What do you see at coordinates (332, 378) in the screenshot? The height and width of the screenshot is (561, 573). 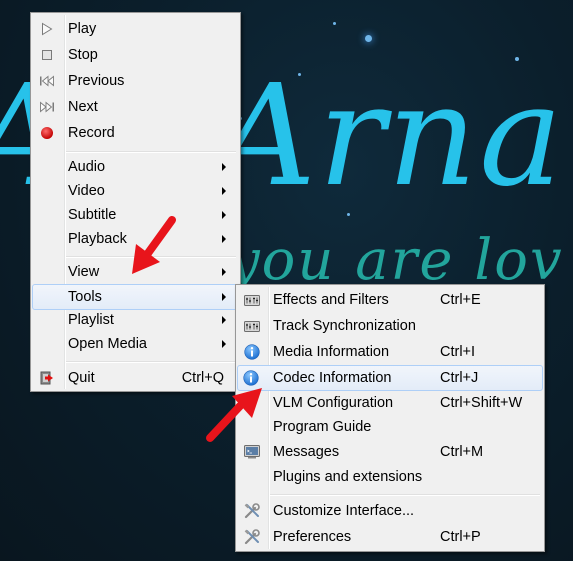 I see `menu-item-label: Codec Information` at bounding box center [332, 378].